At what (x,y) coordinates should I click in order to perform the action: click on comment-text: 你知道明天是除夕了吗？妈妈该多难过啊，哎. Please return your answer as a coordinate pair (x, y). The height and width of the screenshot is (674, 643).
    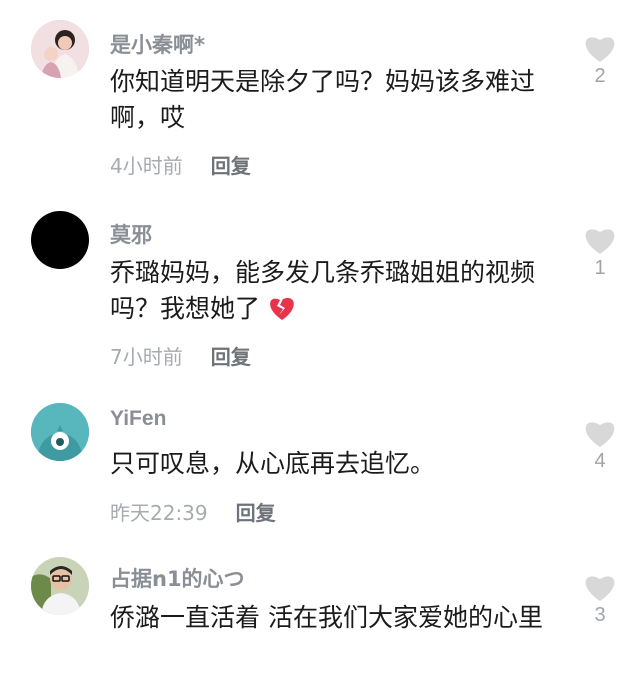
    Looking at the image, I should click on (323, 99).